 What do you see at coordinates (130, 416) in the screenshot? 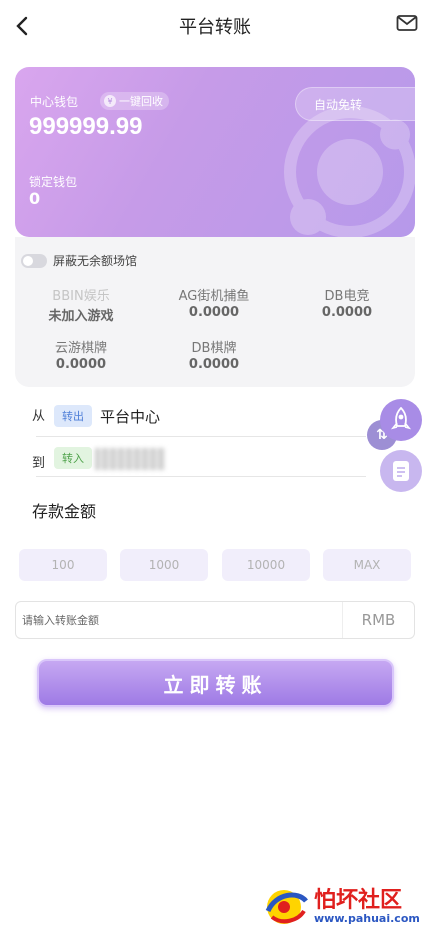
I see `from-wallet-select: 平台中心` at bounding box center [130, 416].